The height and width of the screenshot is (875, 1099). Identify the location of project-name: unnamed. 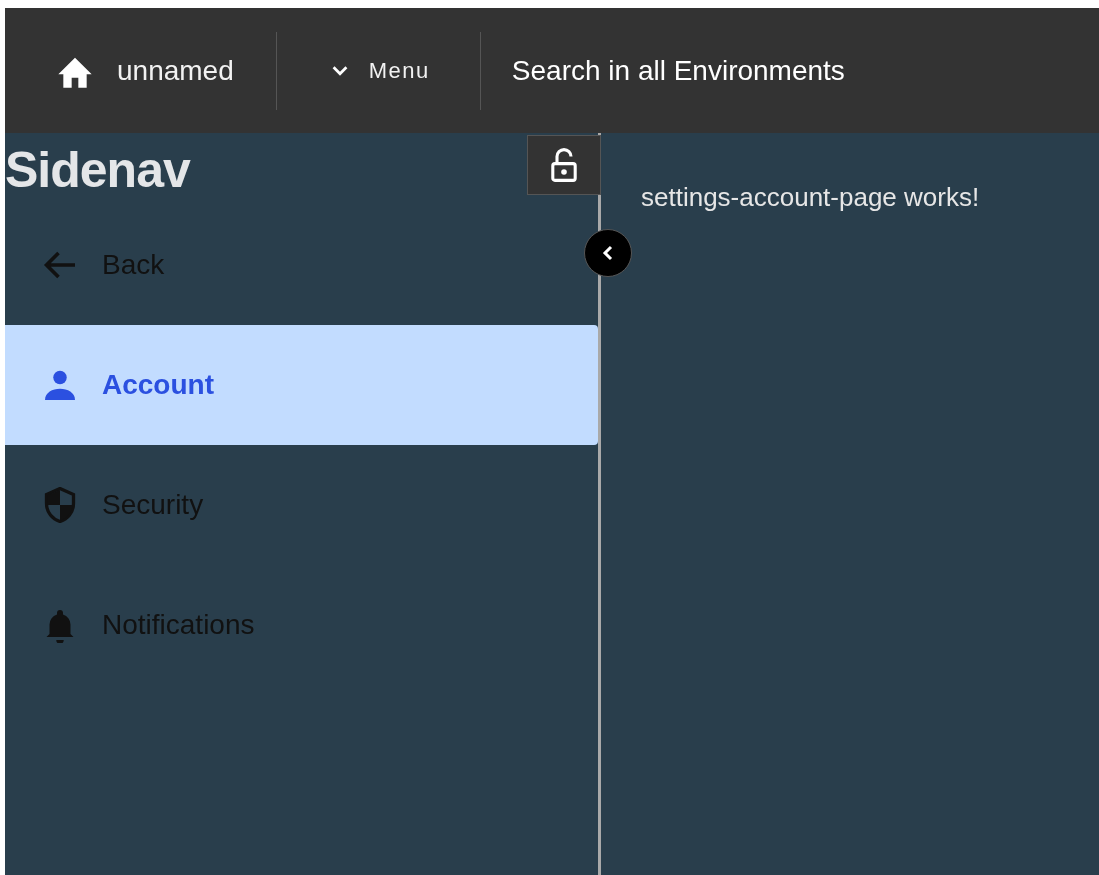
(175, 70).